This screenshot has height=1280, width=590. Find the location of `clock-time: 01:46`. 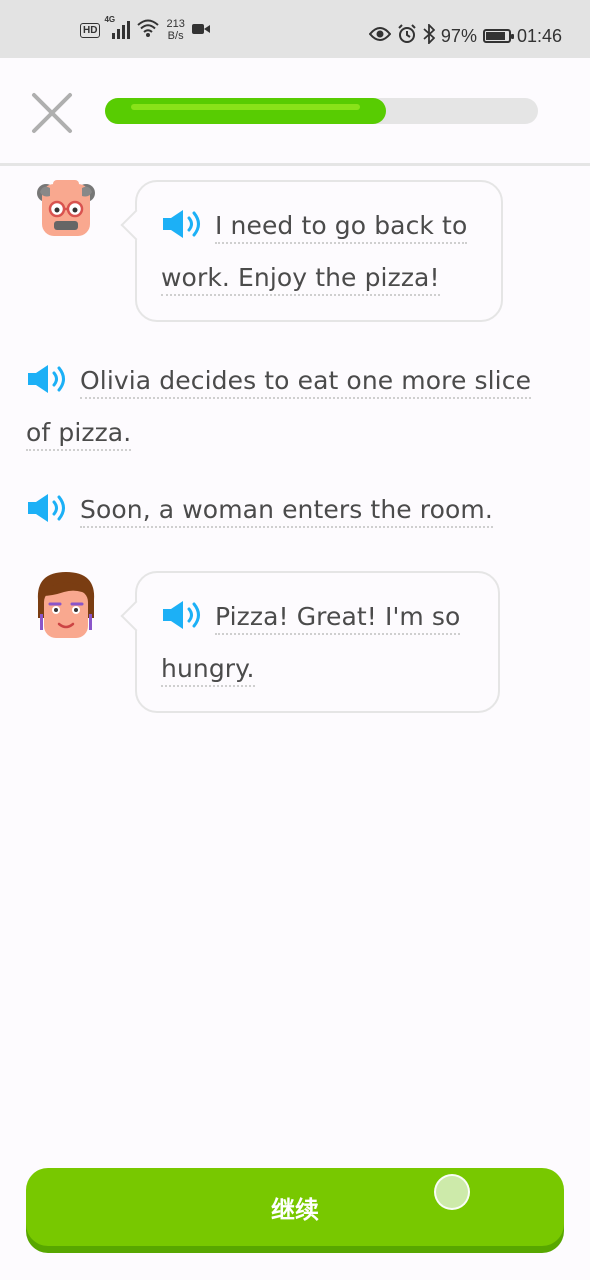

clock-time: 01:46 is located at coordinates (539, 35).